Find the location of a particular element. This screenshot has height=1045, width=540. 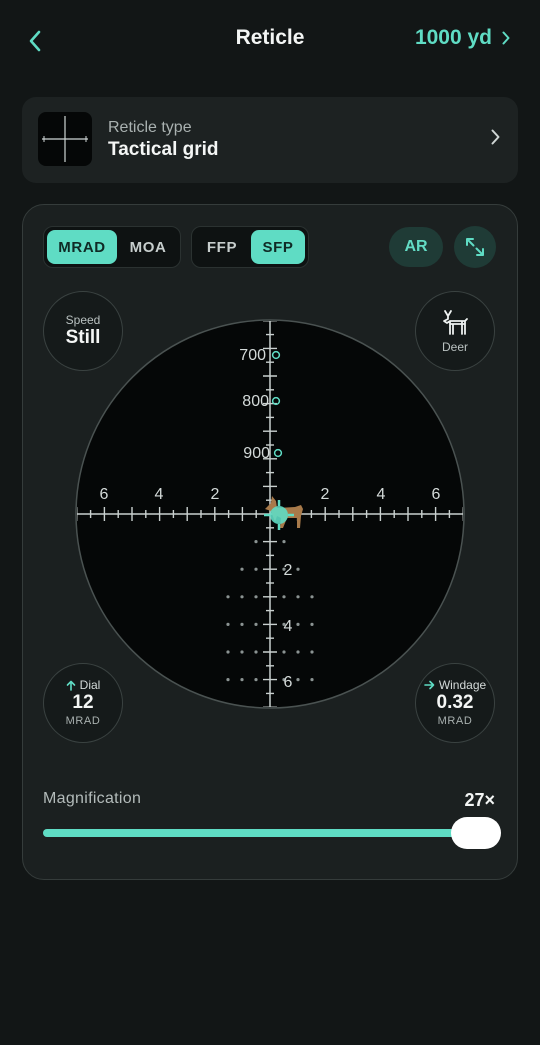

range-button: 1000 yd is located at coordinates (462, 38).